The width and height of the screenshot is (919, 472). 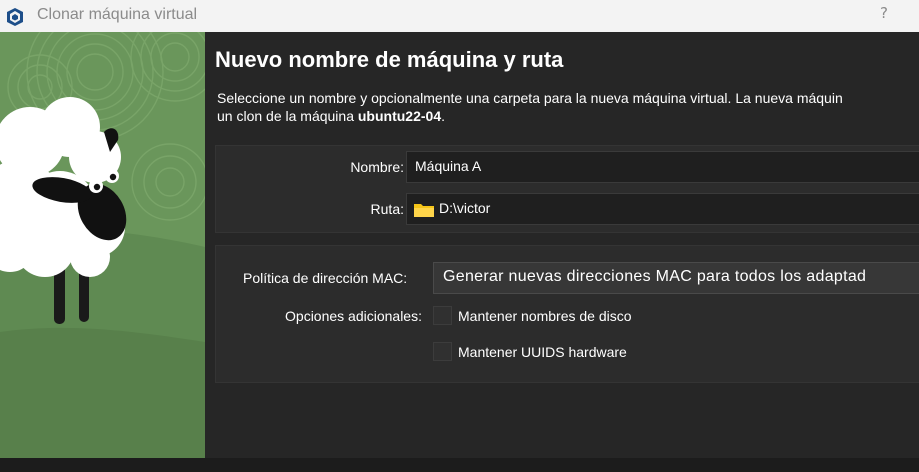 What do you see at coordinates (424, 210) in the screenshot?
I see `folder-icon` at bounding box center [424, 210].